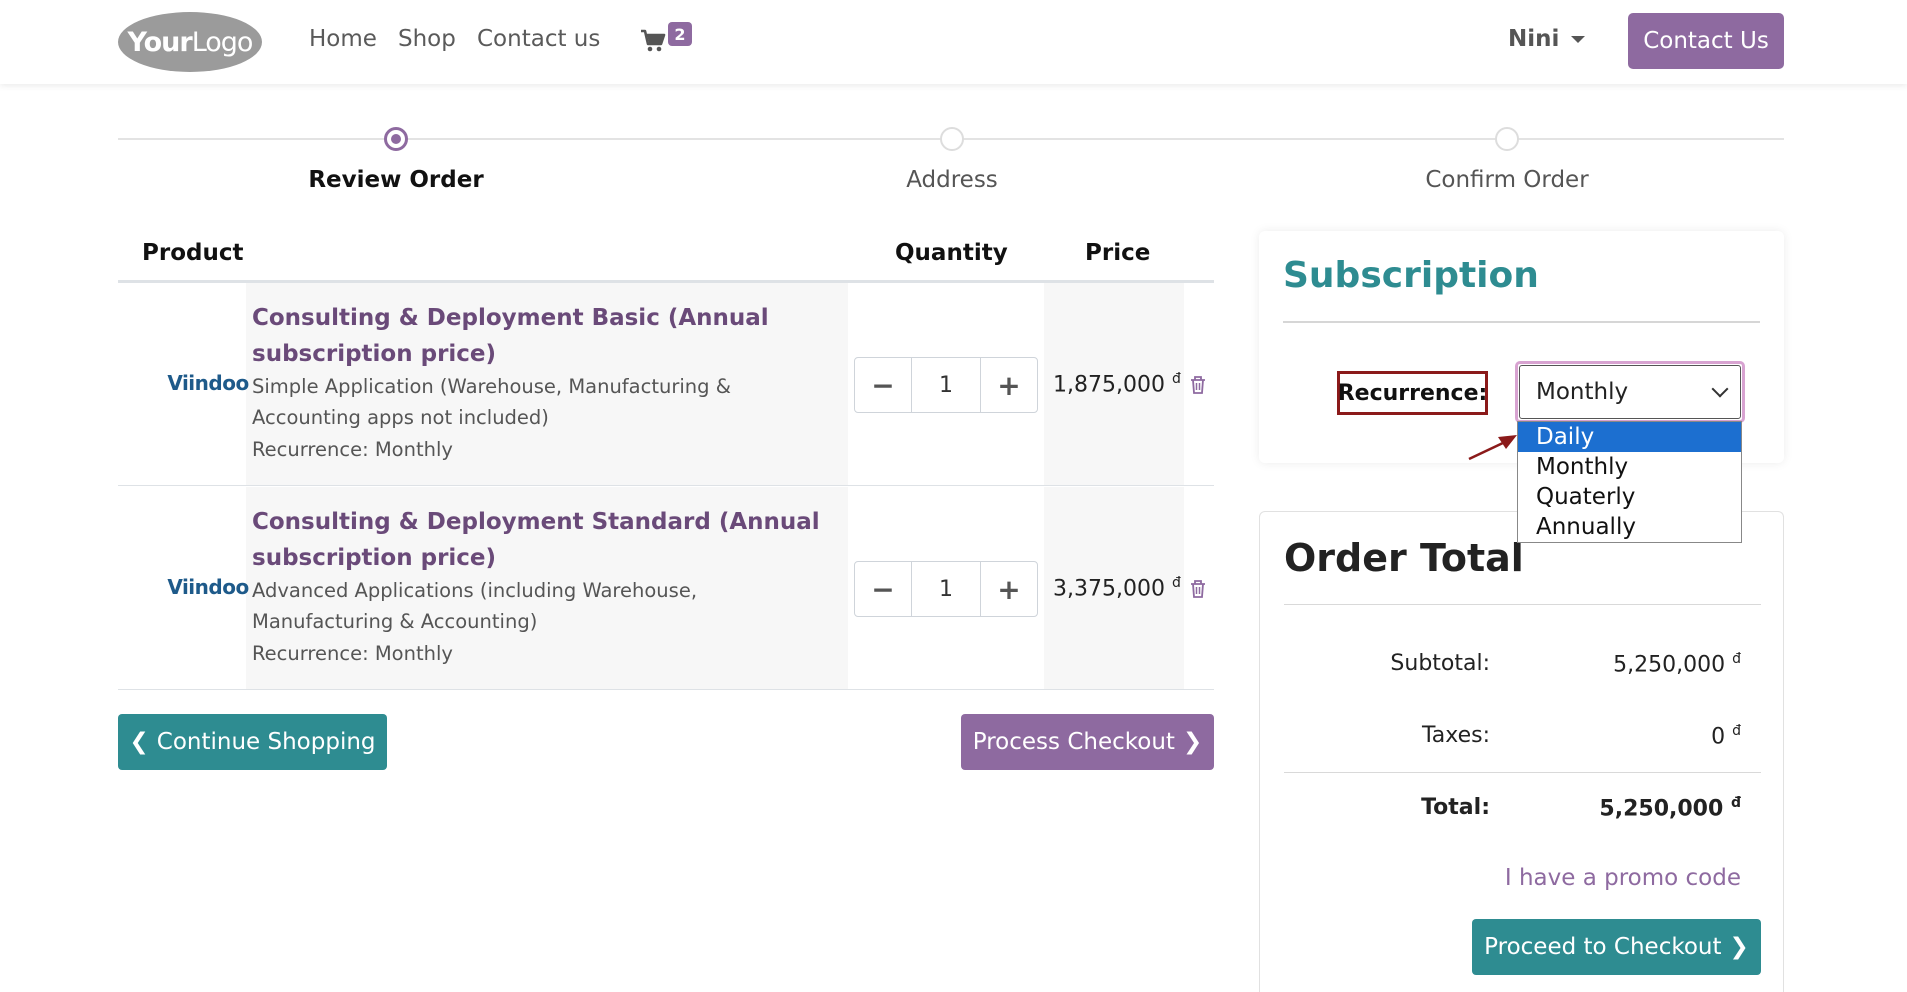  What do you see at coordinates (1507, 139) in the screenshot?
I see `step-confirm-dot` at bounding box center [1507, 139].